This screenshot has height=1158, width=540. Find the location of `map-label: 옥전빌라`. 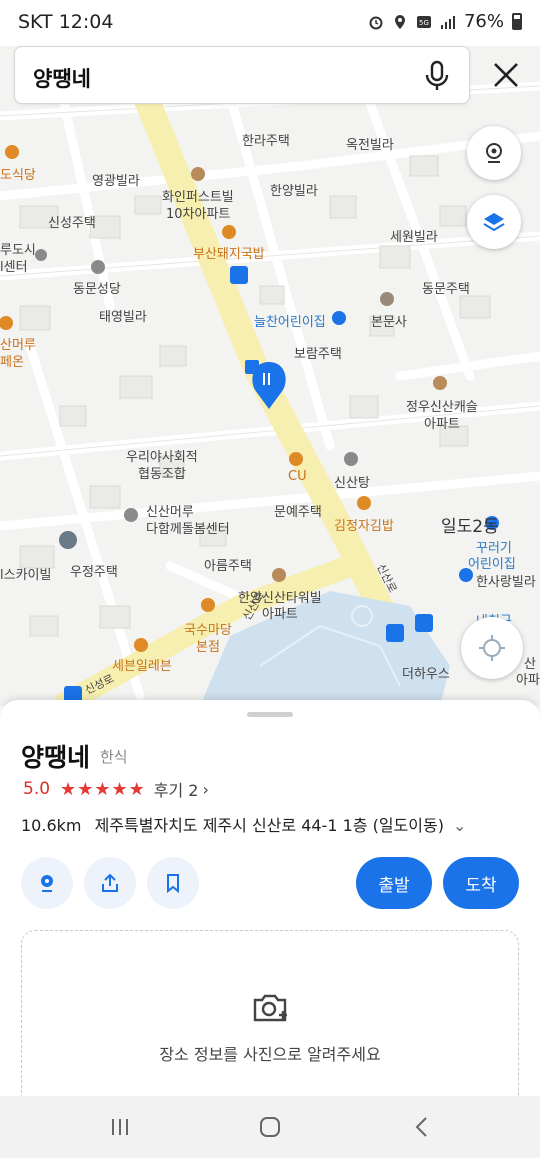

map-label: 옥전빌라 is located at coordinates (370, 145).